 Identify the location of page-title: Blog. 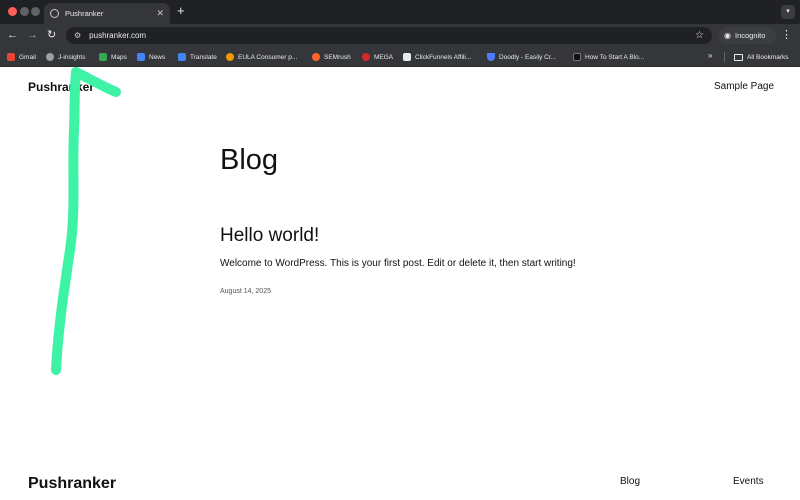
(249, 160).